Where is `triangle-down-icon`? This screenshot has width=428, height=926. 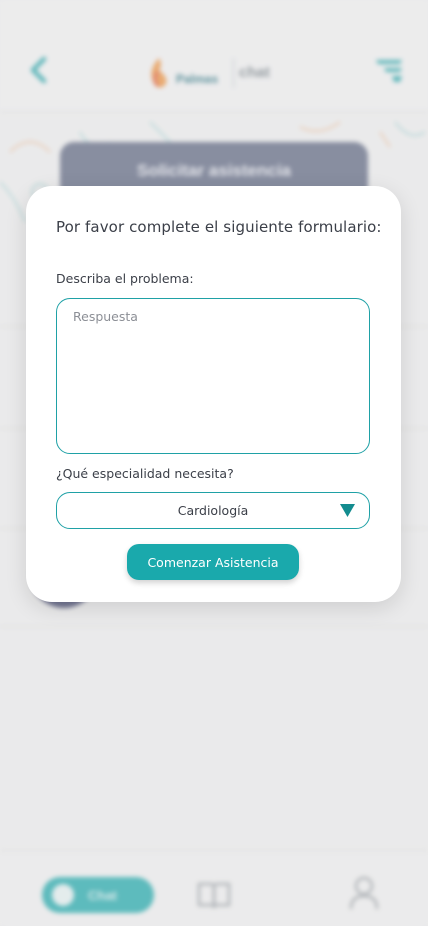 triangle-down-icon is located at coordinates (347, 510).